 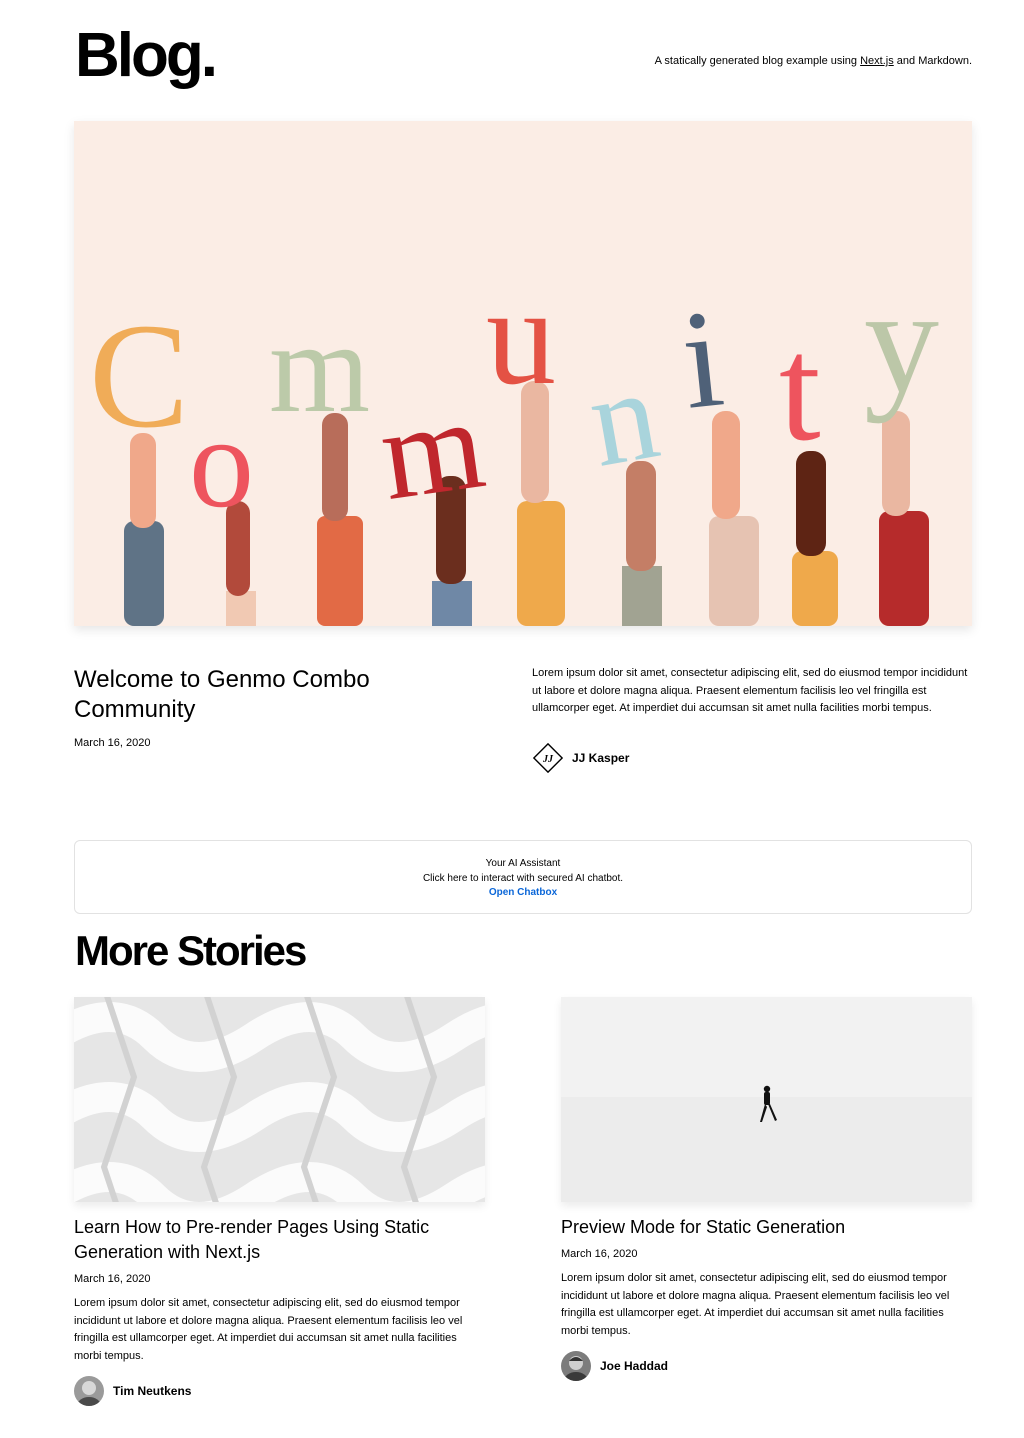 I want to click on walking-person-image, so click(x=766, y=1099).